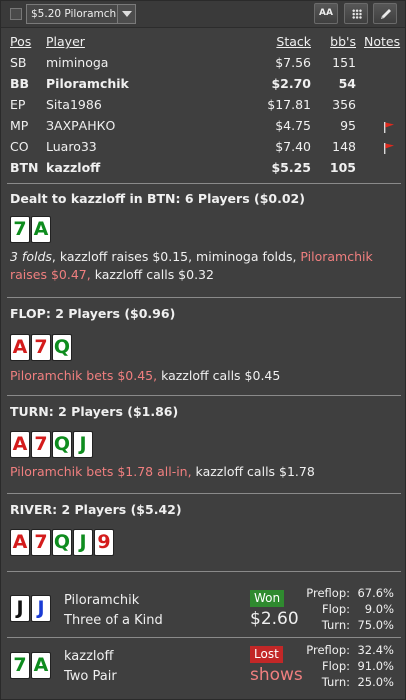 The image size is (406, 700). I want to click on player-row: EP Sita1986 $17.81 356, so click(203, 104).